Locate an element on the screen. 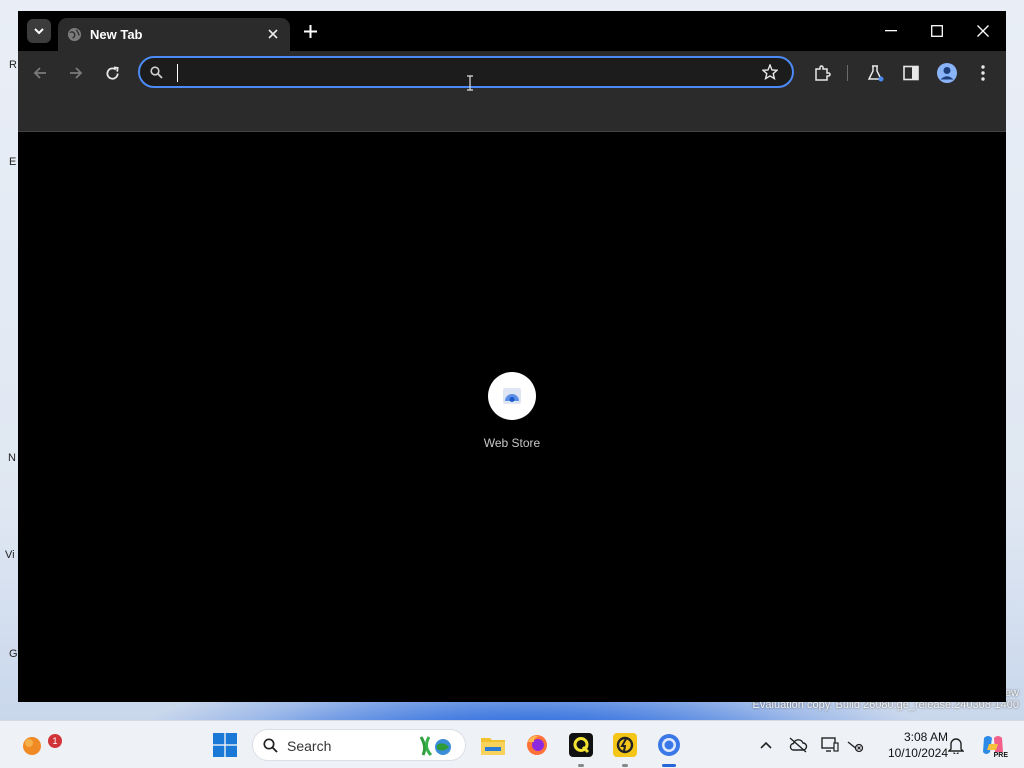  clock-time: 3:08 AM is located at coordinates (925, 737).